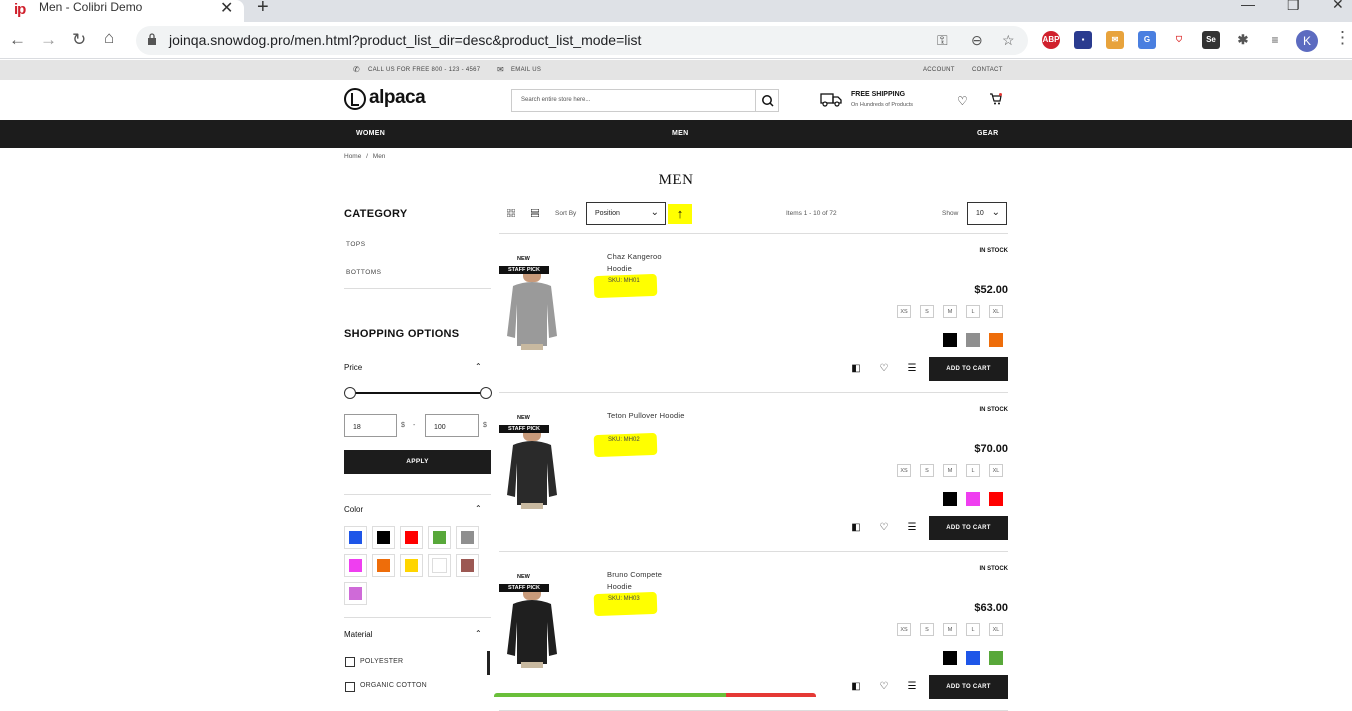 The width and height of the screenshot is (1352, 711). I want to click on contact-link: CONTACT, so click(987, 70).